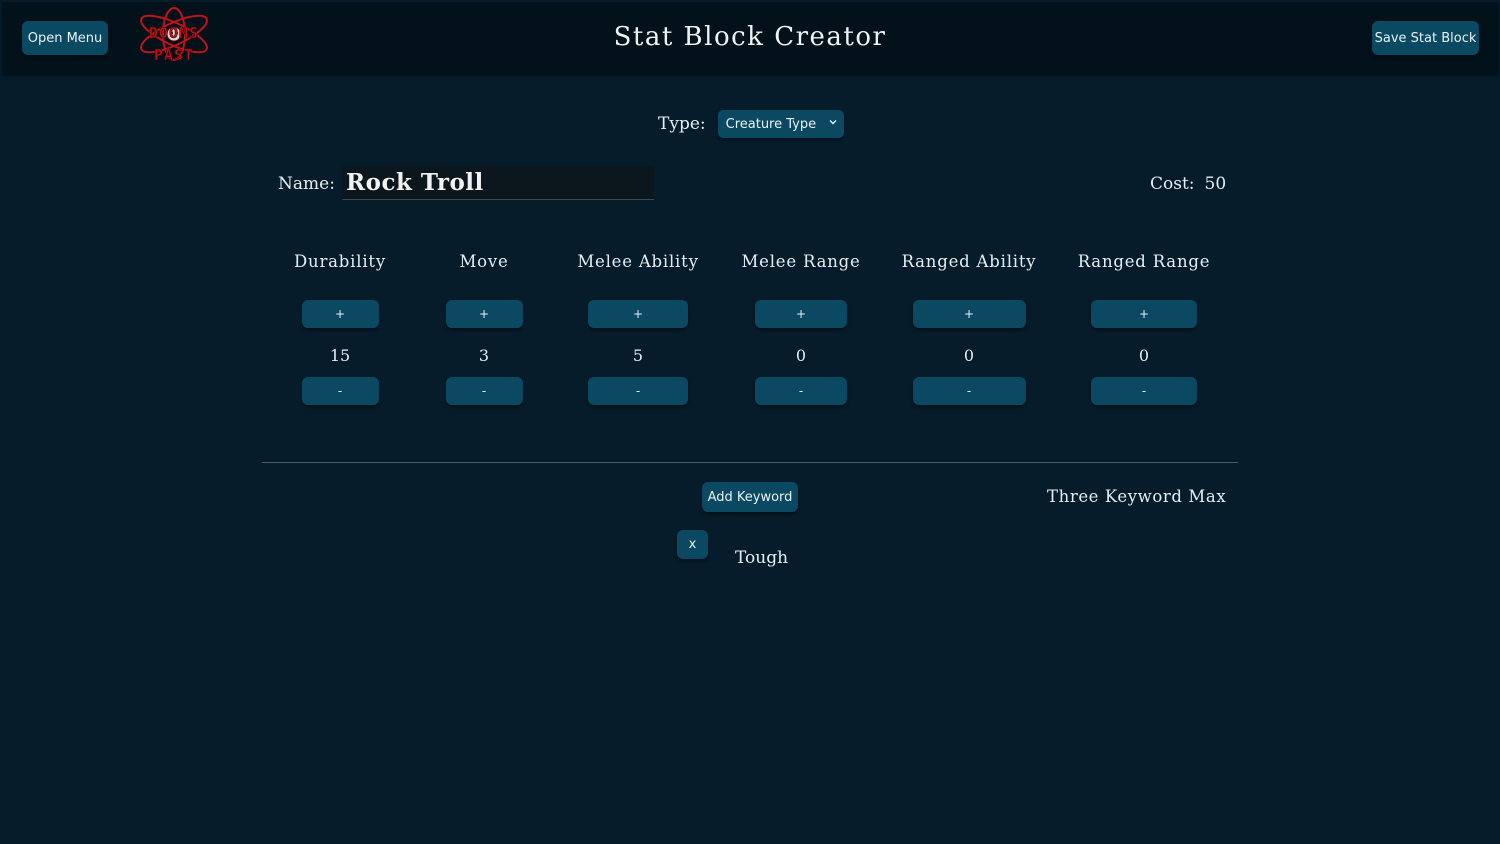 The image size is (1500, 844). Describe the element at coordinates (801, 261) in the screenshot. I see `stat-label: Melee Range` at that location.